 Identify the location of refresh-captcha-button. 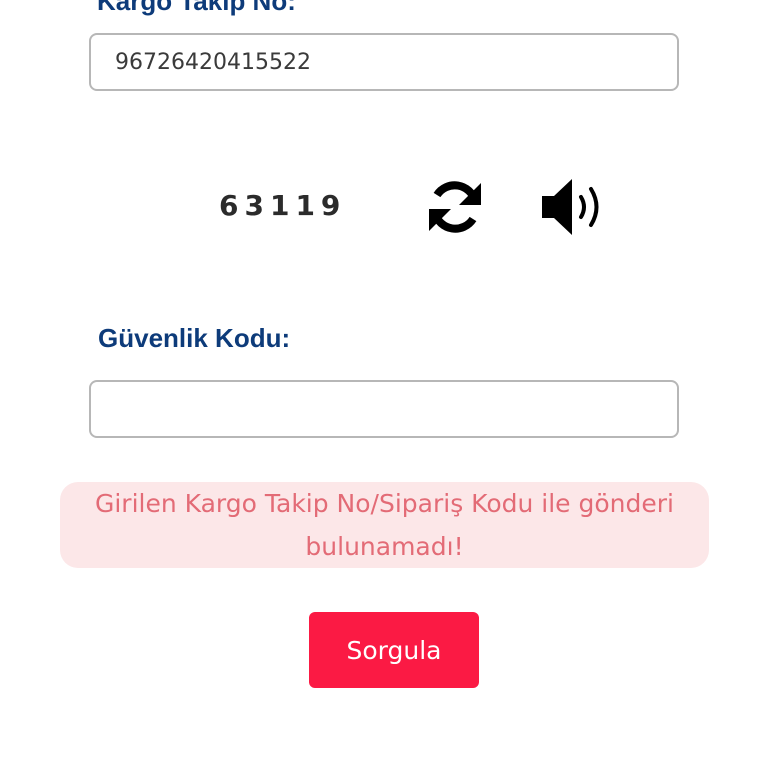
(455, 207).